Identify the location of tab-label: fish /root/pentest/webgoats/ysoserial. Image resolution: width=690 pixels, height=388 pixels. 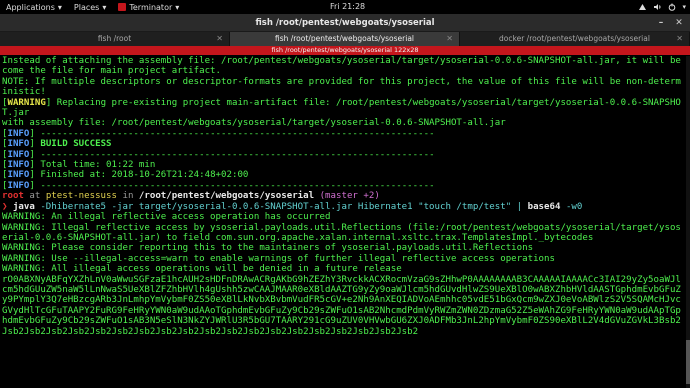
(344, 38).